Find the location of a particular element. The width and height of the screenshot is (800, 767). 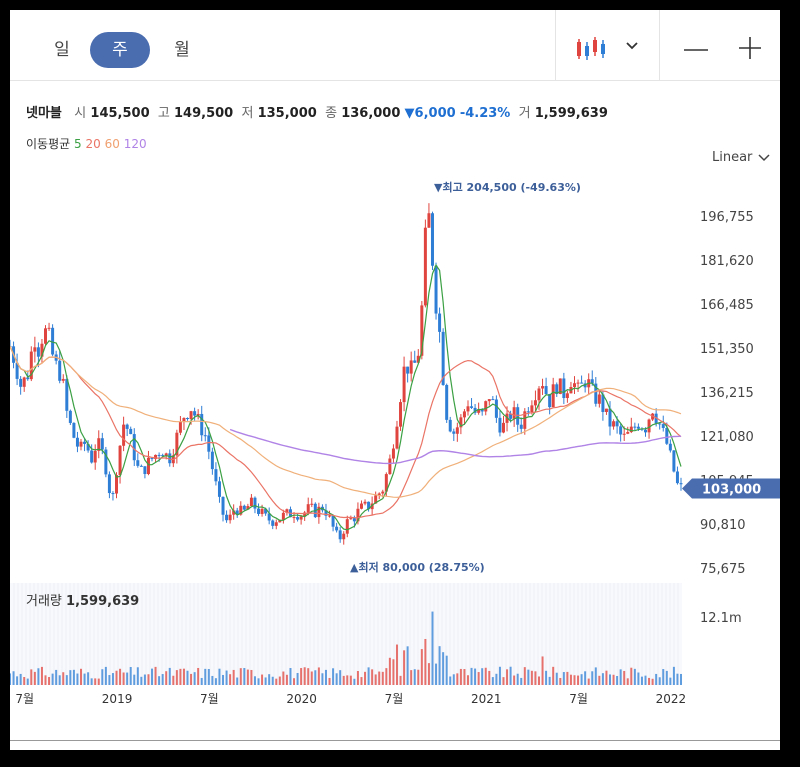

x-tick-label: 7월 is located at coordinates (209, 699).